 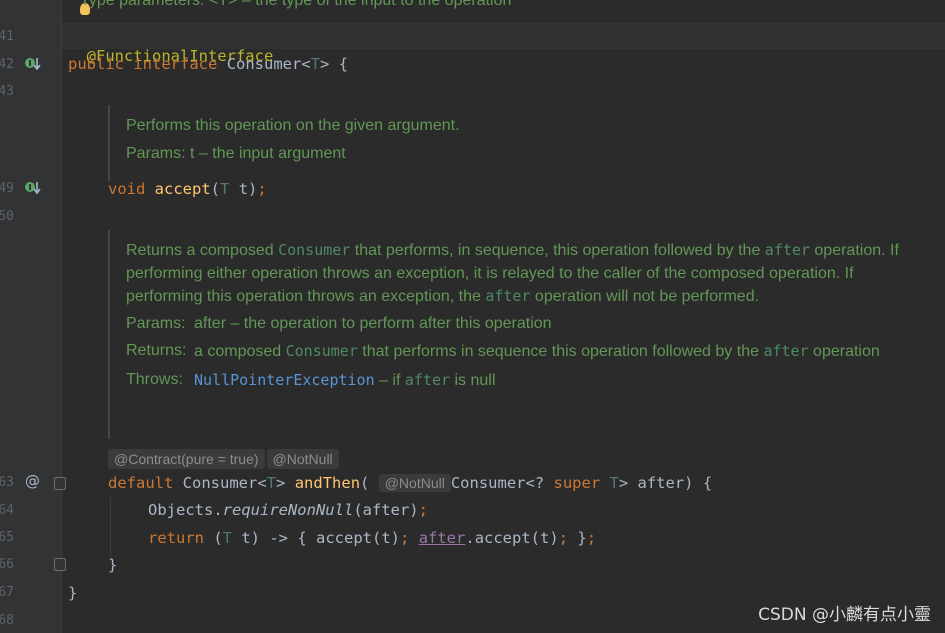 What do you see at coordinates (7, 592) in the screenshot?
I see `line-number: 67` at bounding box center [7, 592].